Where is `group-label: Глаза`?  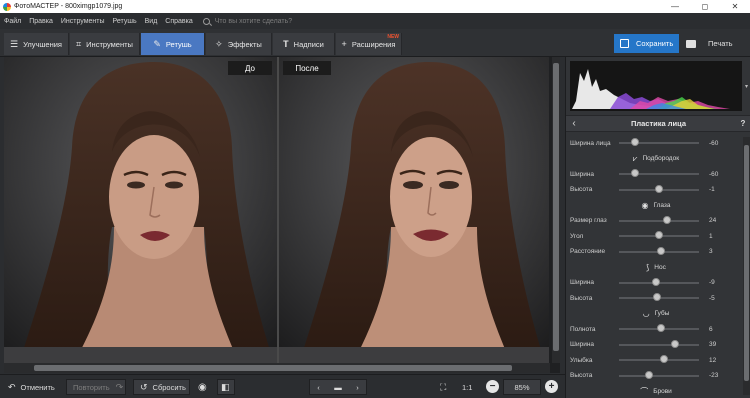 group-label: Глаза is located at coordinates (662, 205).